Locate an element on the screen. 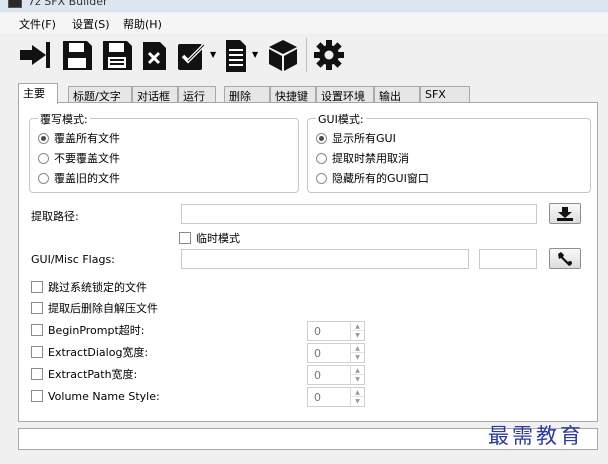  overwrite-mode-group: 覆写模式: 覆盖所有文件 不要覆盖文件 覆盖旧的文件 is located at coordinates (164, 152).